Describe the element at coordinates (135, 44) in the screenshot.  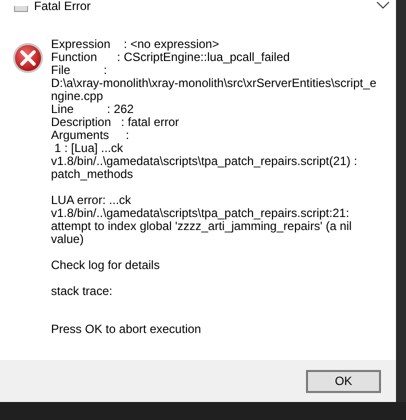
I see `message-line: Expression : <no expression>` at that location.